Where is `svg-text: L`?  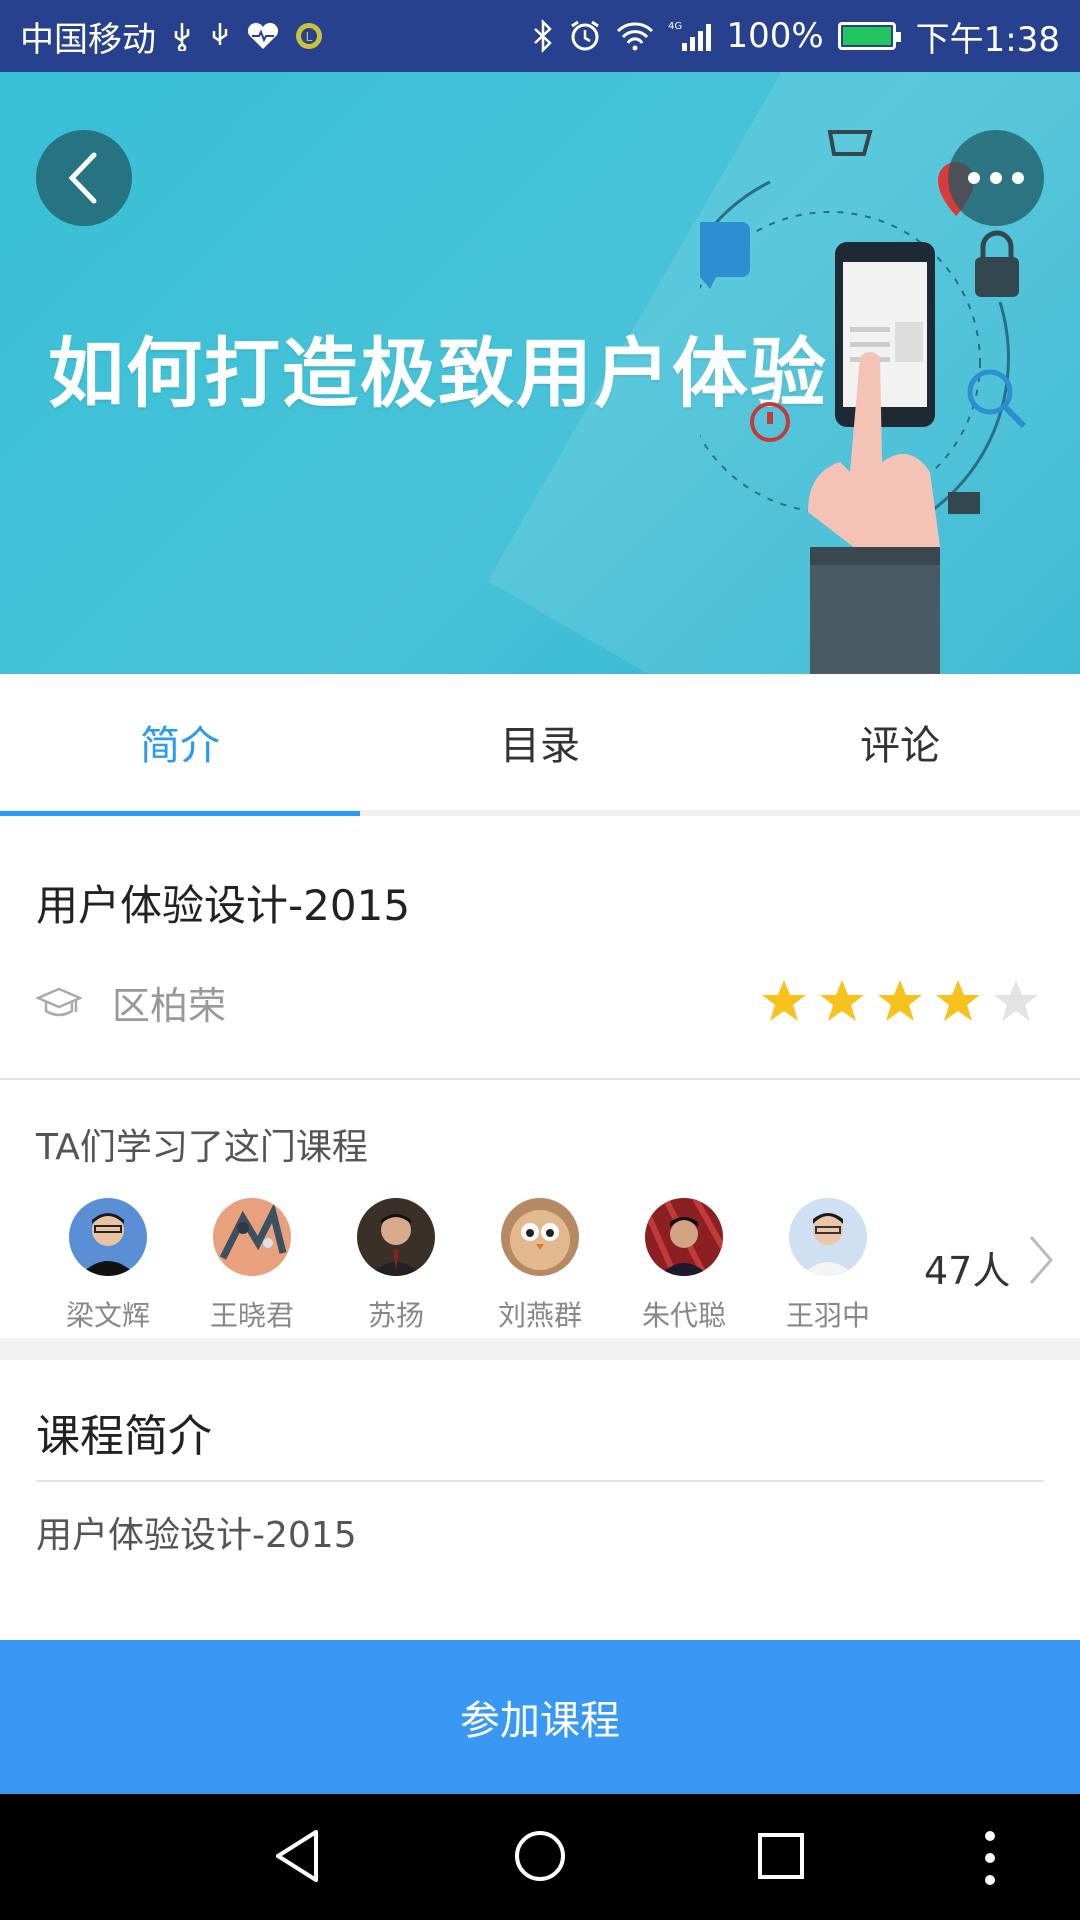
svg-text: L is located at coordinates (309, 37).